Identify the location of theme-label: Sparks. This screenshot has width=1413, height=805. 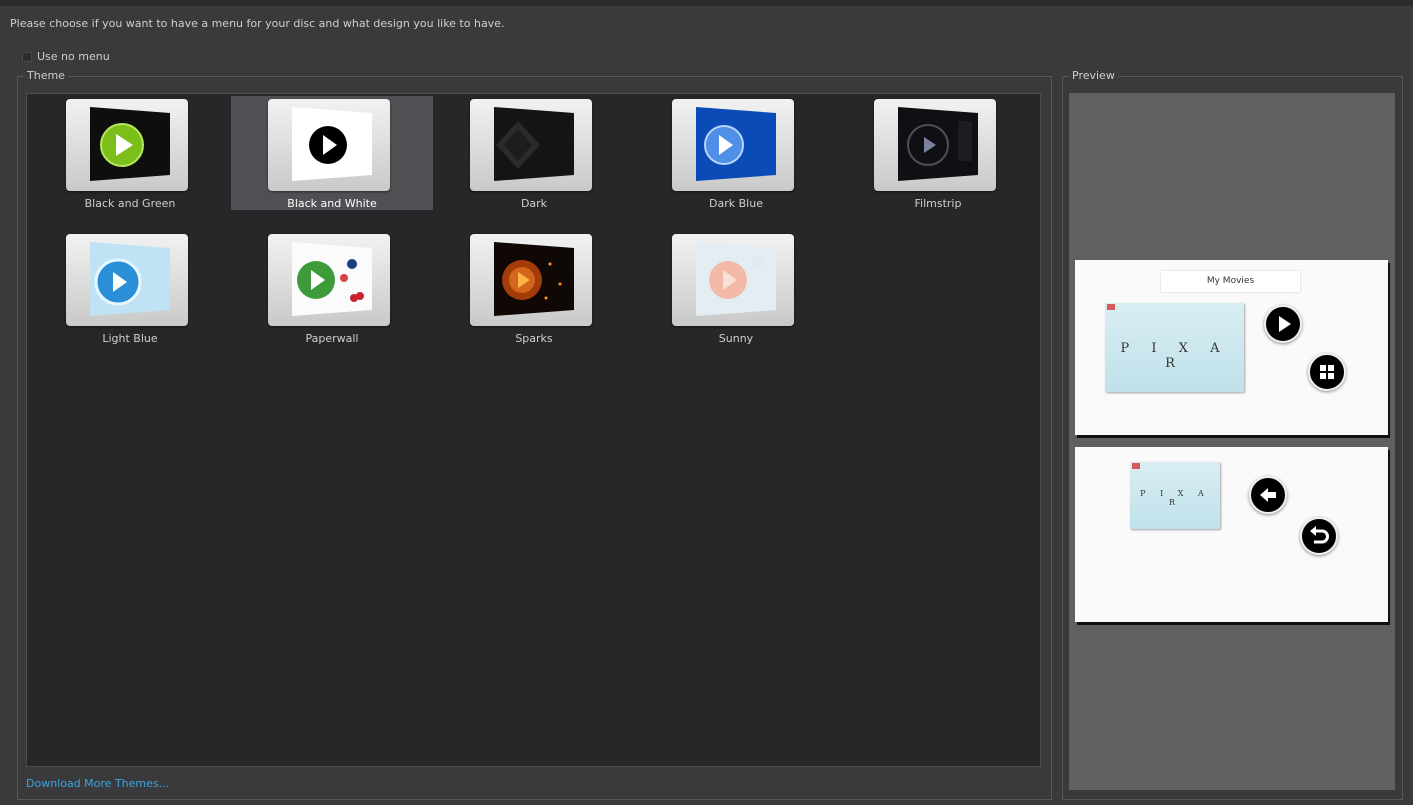
(534, 338).